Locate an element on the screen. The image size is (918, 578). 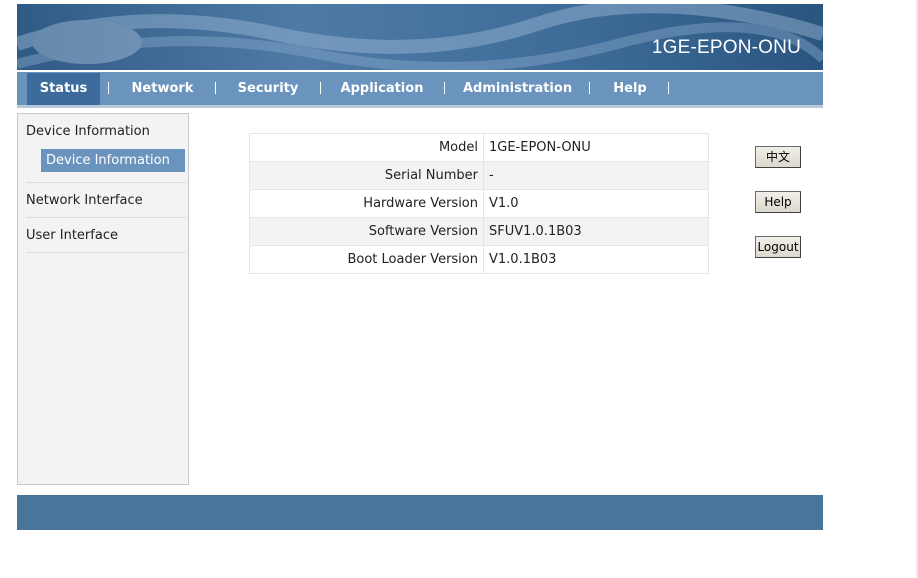
logout-button: Logout is located at coordinates (778, 247).